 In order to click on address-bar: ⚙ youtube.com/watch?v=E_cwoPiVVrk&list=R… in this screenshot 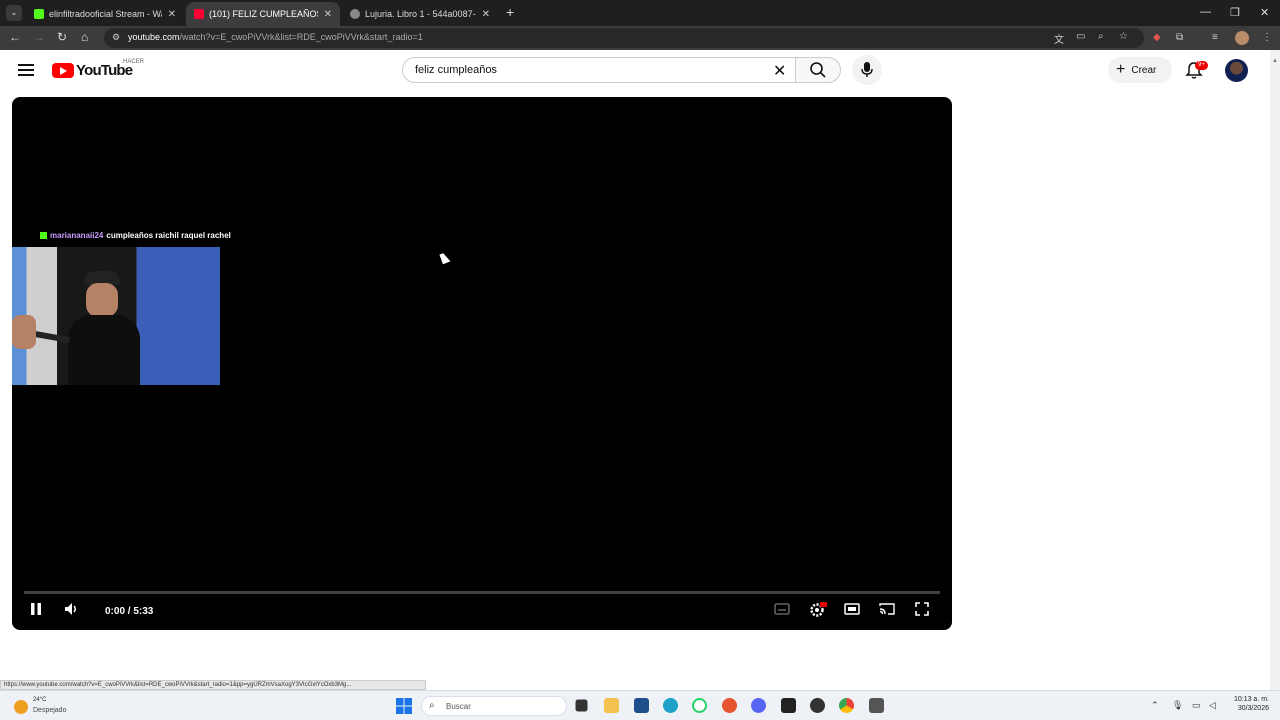, I will do `click(624, 38)`.